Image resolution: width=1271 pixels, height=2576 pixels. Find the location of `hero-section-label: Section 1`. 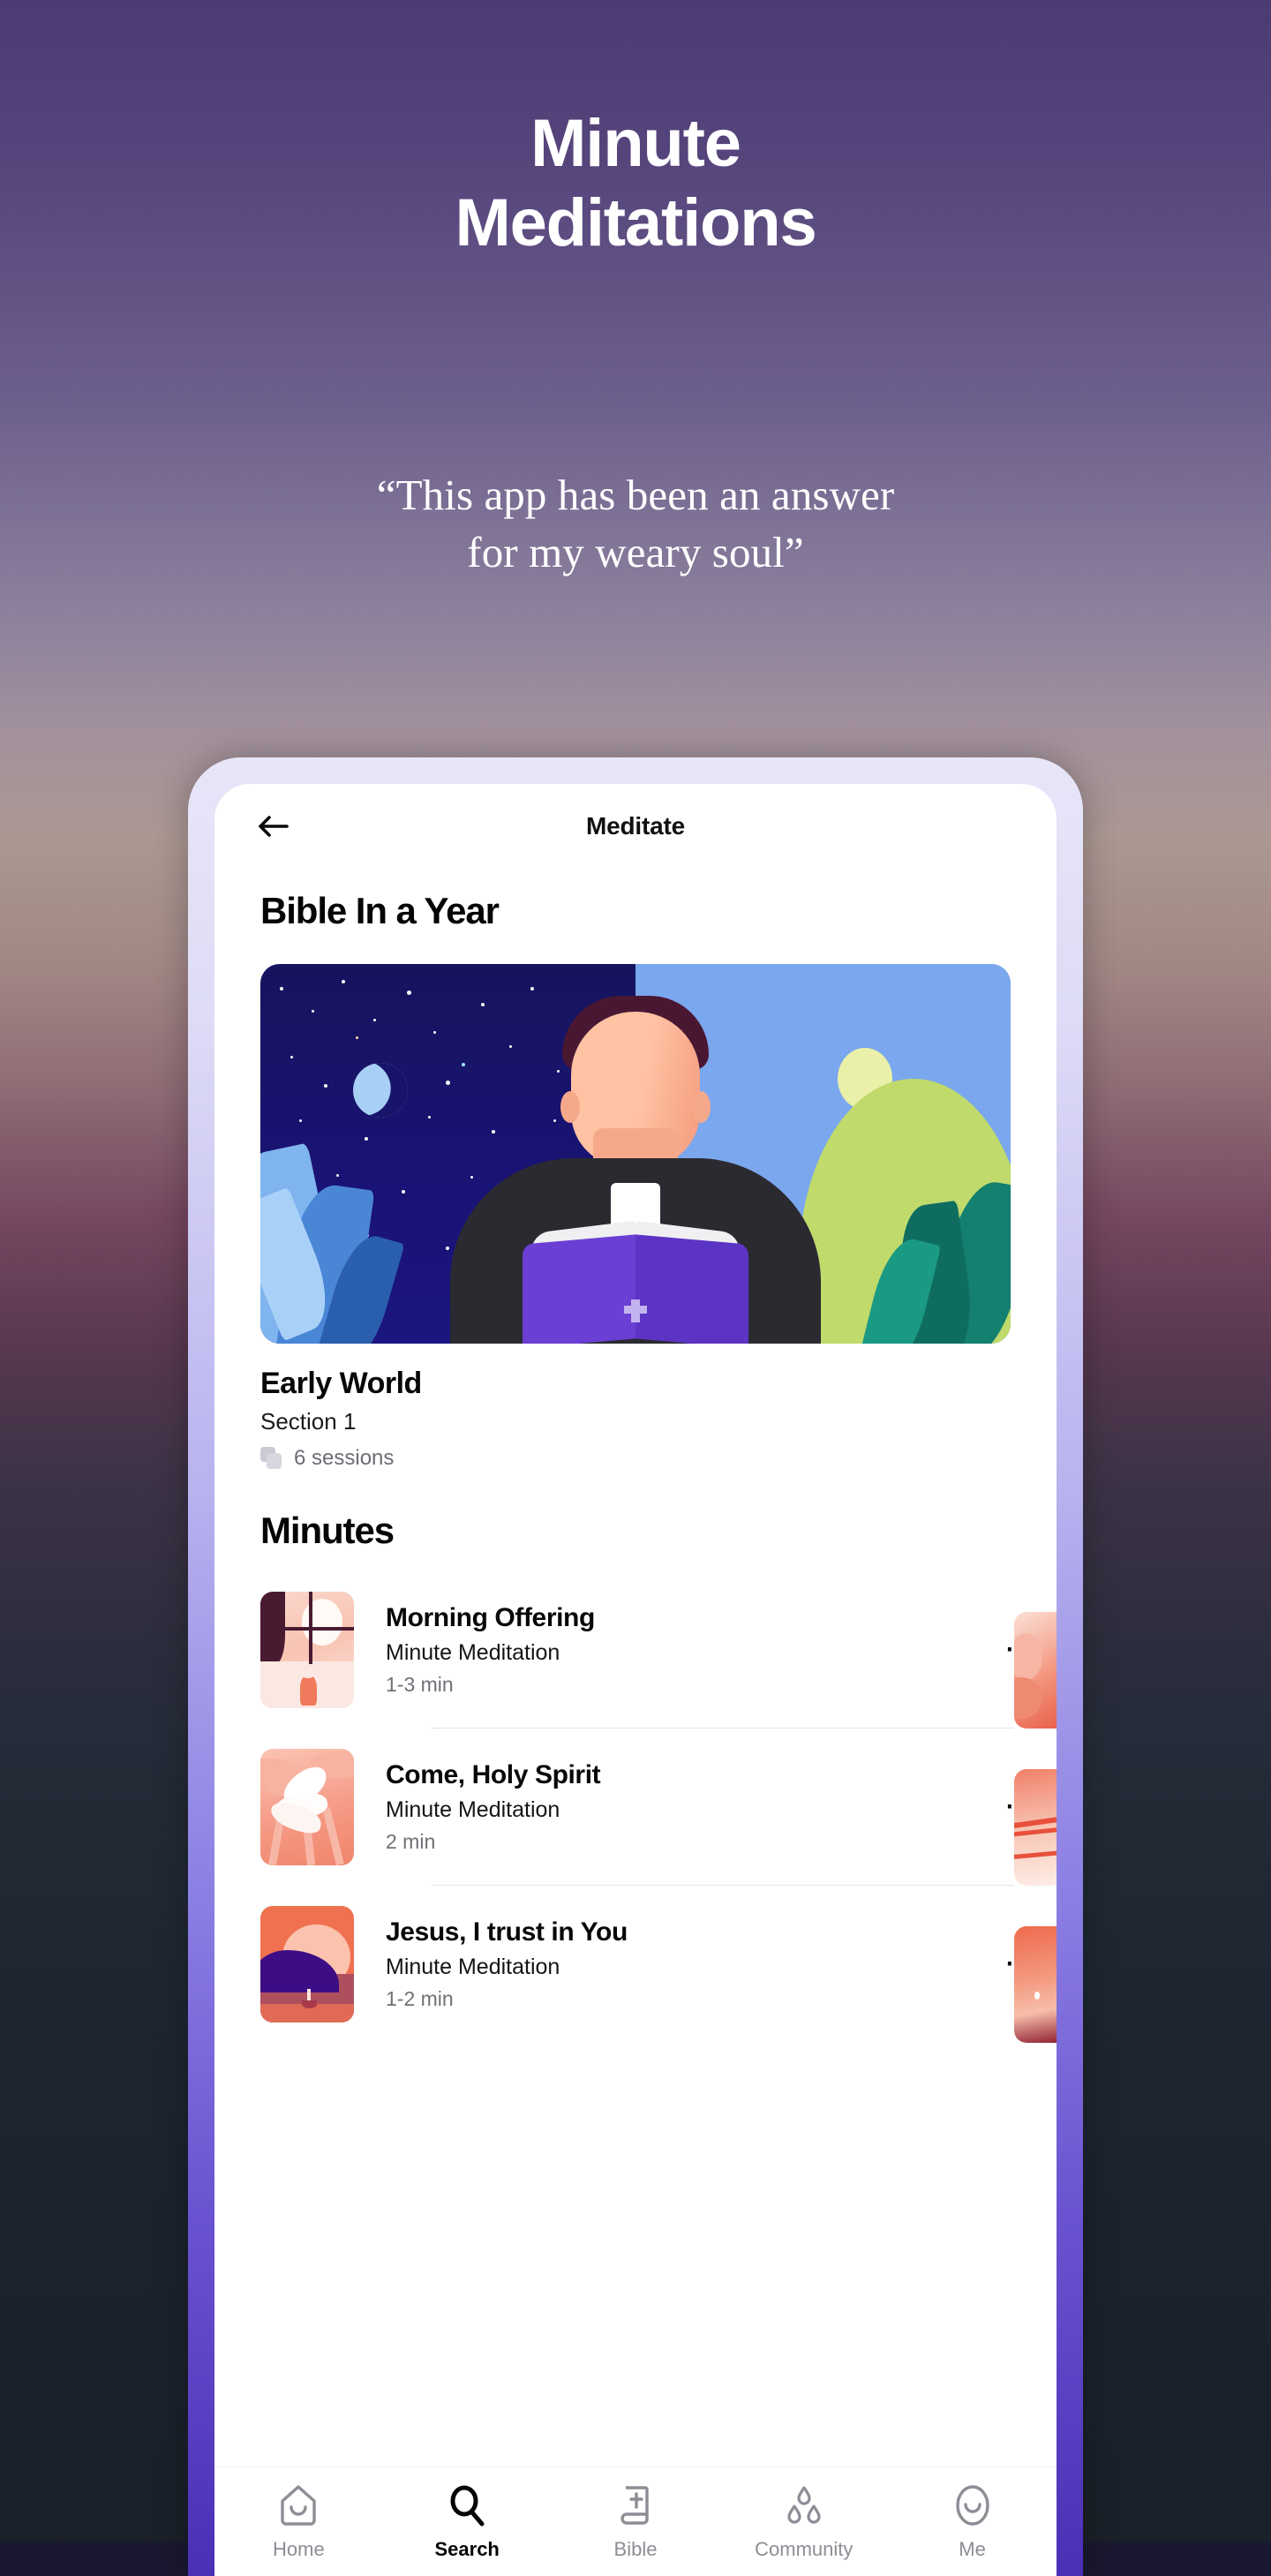

hero-section-label: Section 1 is located at coordinates (308, 1422).